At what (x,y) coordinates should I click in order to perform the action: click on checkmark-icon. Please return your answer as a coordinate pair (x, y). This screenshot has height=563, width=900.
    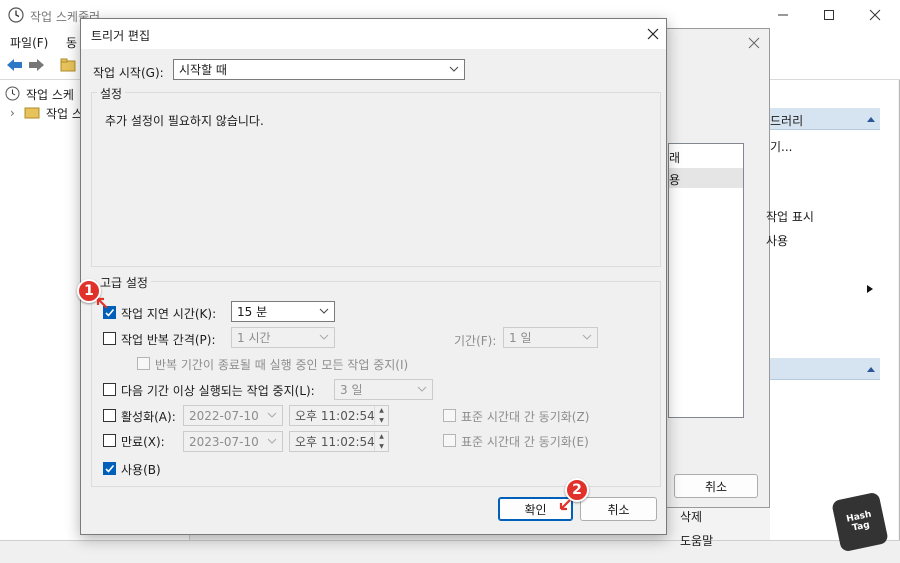
    Looking at the image, I should click on (110, 468).